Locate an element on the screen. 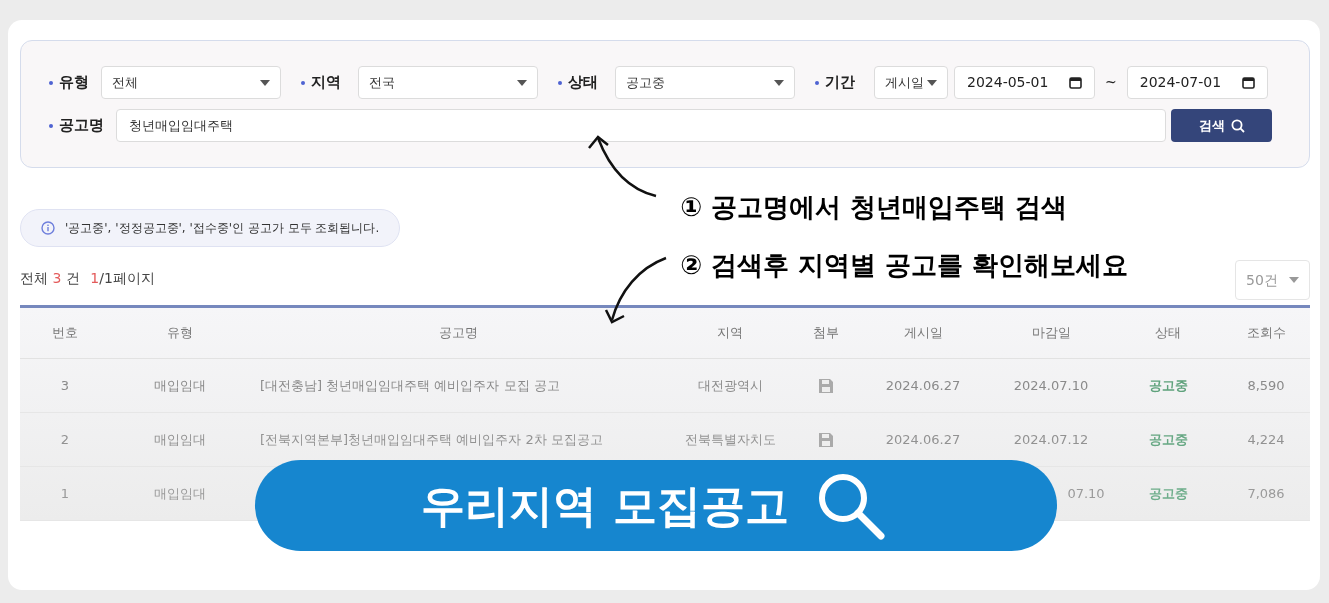 The width and height of the screenshot is (1329, 603). filter-label: 공고명 is located at coordinates (81, 126).